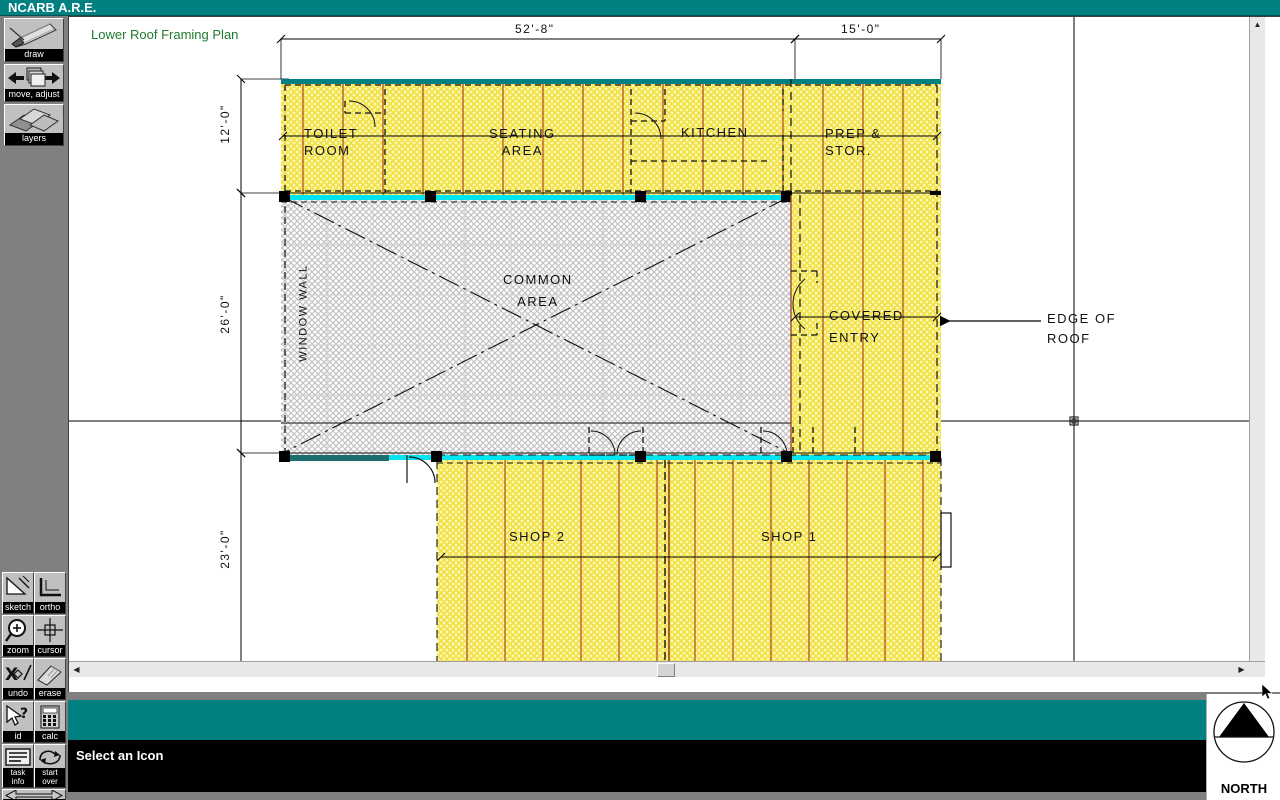 This screenshot has height=800, width=1280. Describe the element at coordinates (34, 794) in the screenshot. I see `review-vignettes-button: REVIEW VIGNETTES` at that location.